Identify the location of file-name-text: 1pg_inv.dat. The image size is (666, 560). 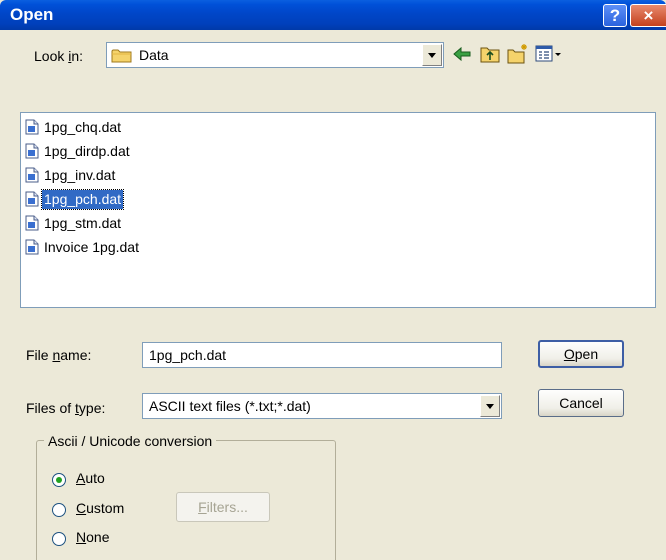
(80, 174).